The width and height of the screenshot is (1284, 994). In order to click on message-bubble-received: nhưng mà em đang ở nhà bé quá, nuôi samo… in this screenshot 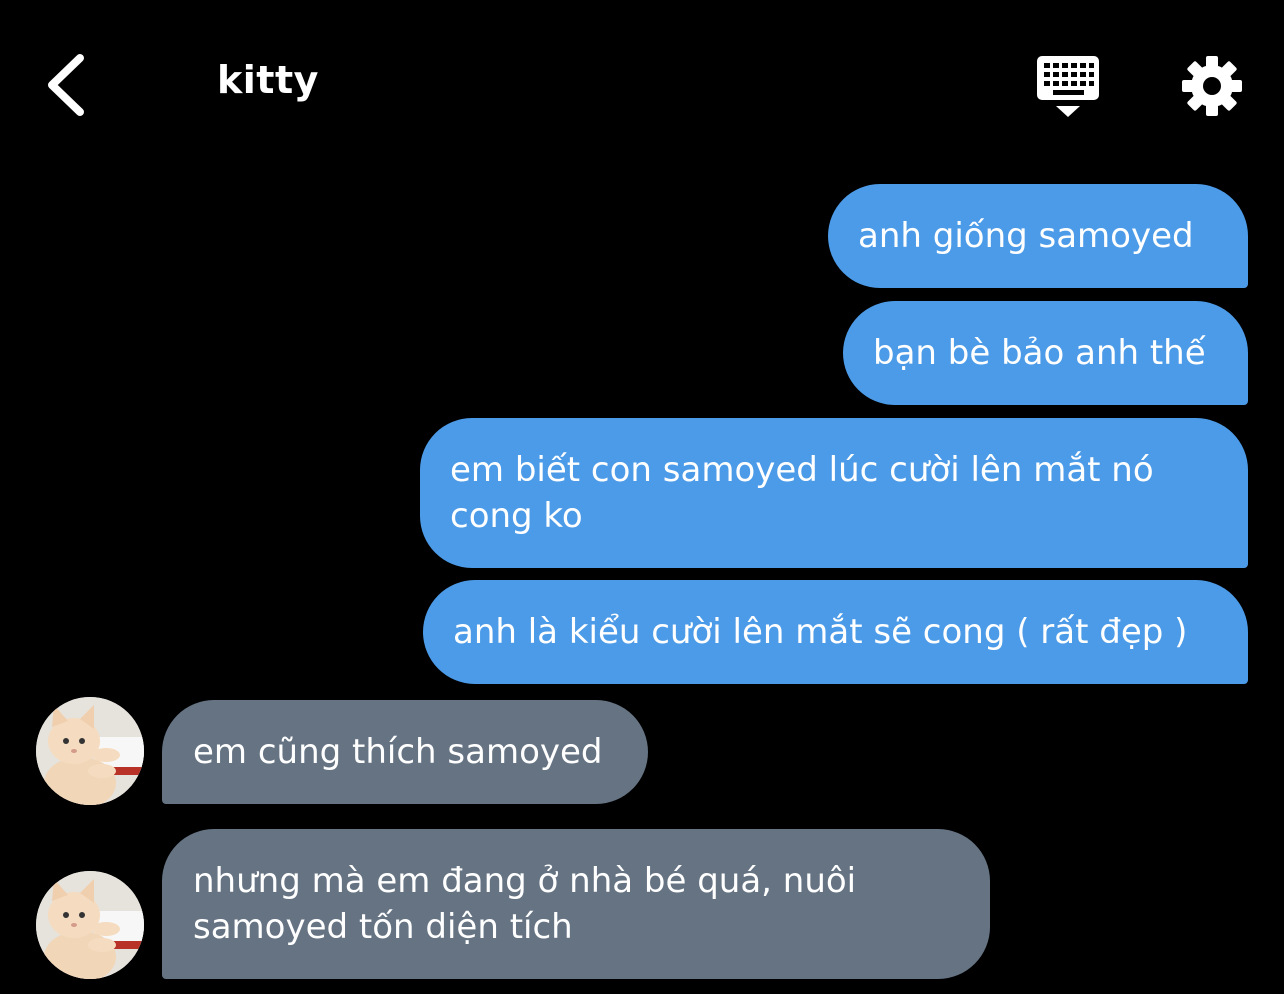, I will do `click(576, 904)`.